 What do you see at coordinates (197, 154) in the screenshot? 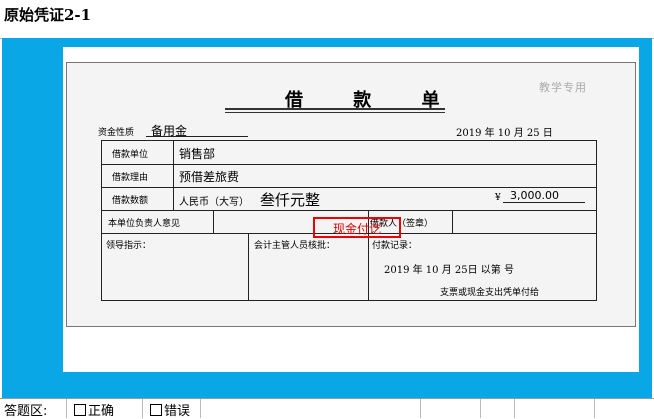
I see `unit-value: 销售部` at bounding box center [197, 154].